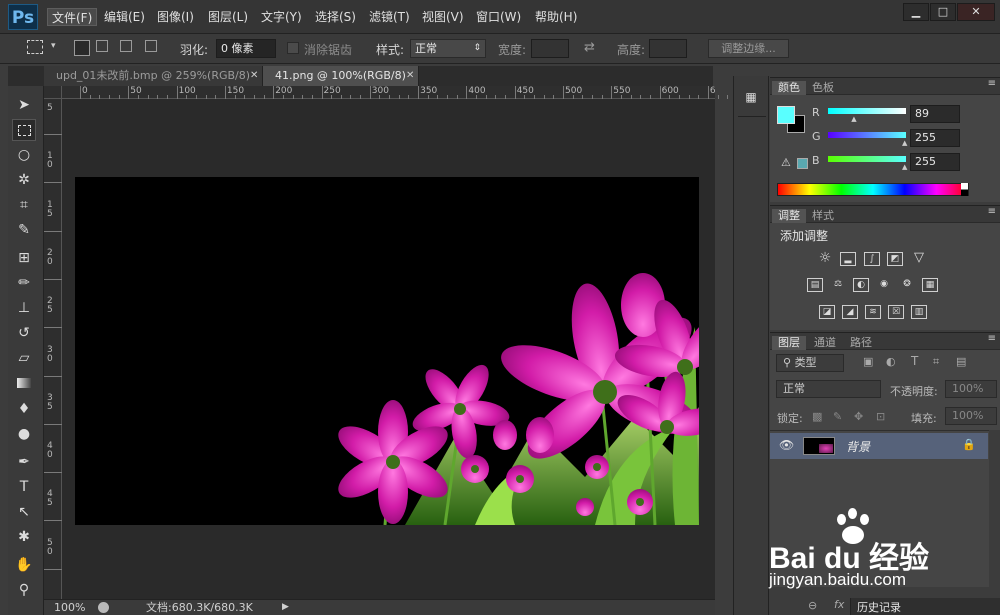 This screenshot has width=1000, height=615. I want to click on blend-mode-select: 正常, so click(828, 389).